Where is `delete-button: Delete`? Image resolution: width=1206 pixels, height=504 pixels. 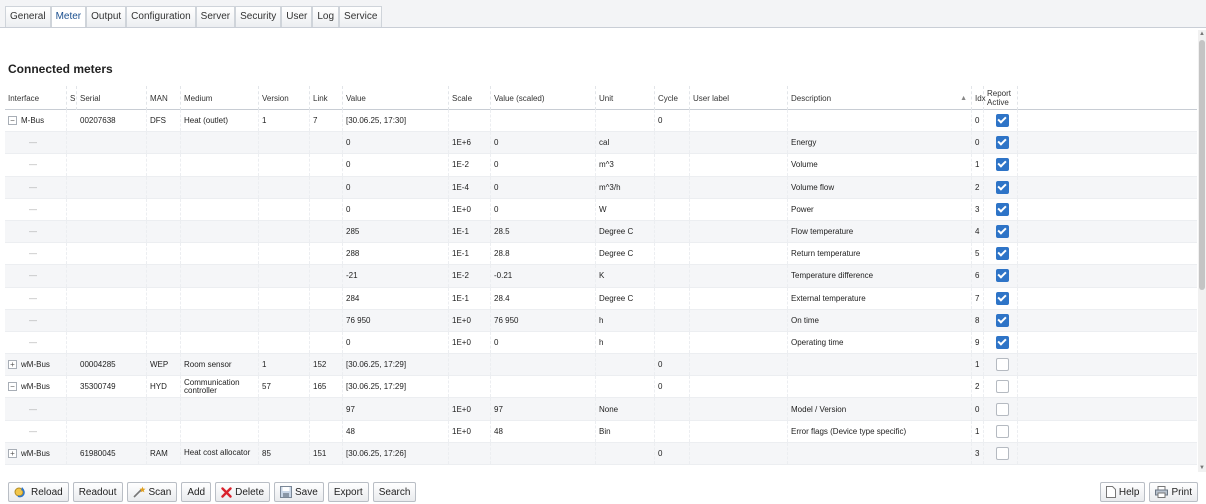
delete-button: Delete is located at coordinates (243, 492).